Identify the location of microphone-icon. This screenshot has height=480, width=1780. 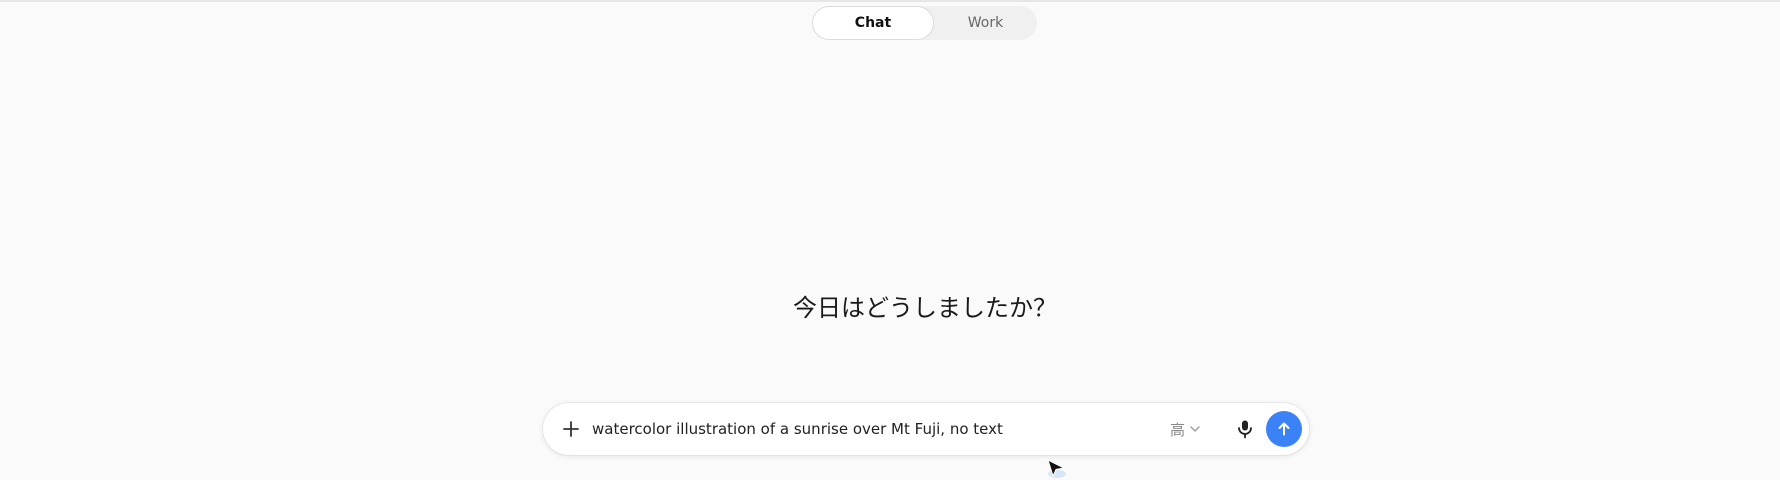
(1245, 429).